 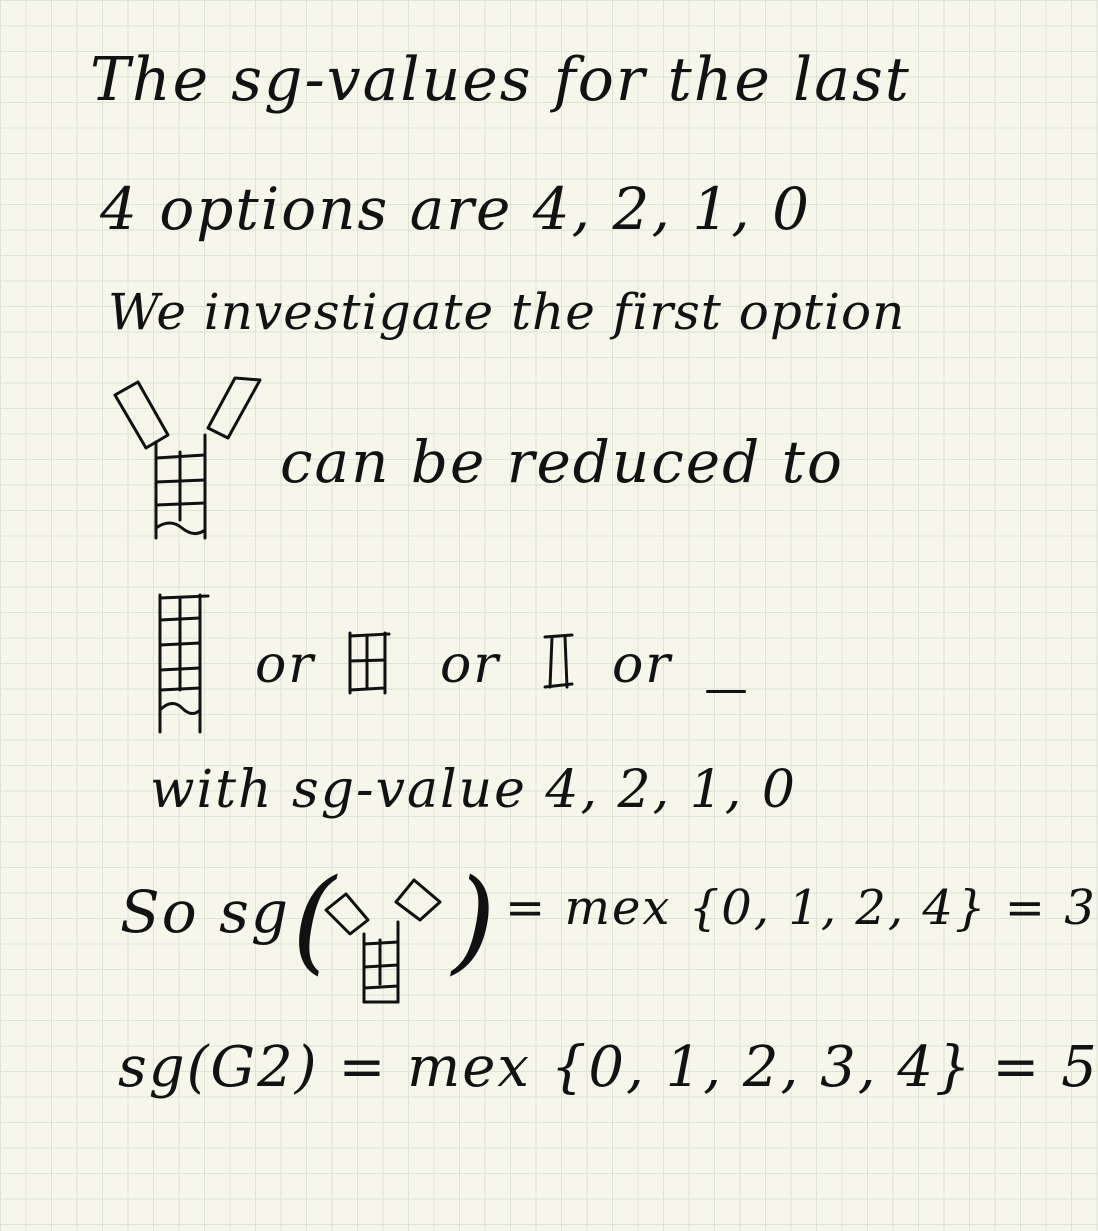 I want to click on text-line-so-sg: So sg, so click(x=205, y=912).